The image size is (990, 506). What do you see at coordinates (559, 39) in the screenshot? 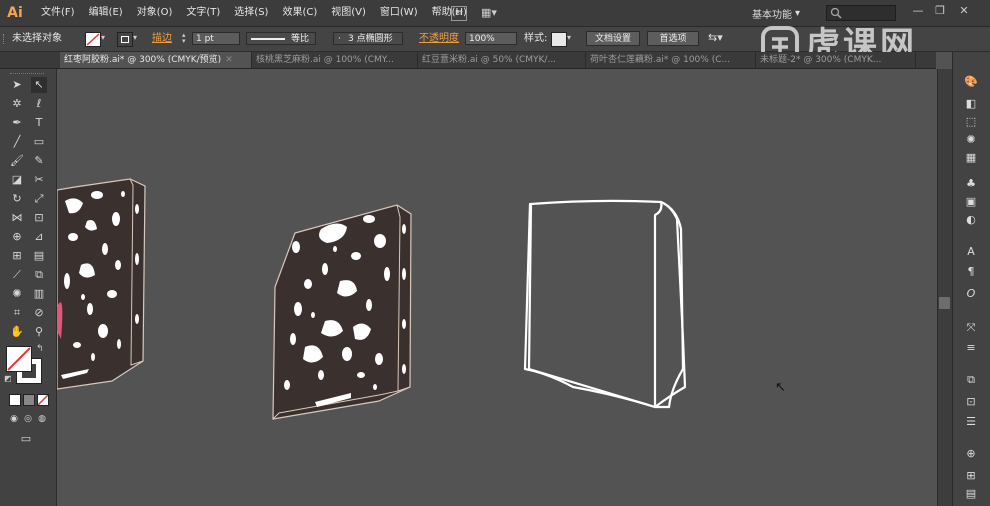
I see `style-swatch` at bounding box center [559, 39].